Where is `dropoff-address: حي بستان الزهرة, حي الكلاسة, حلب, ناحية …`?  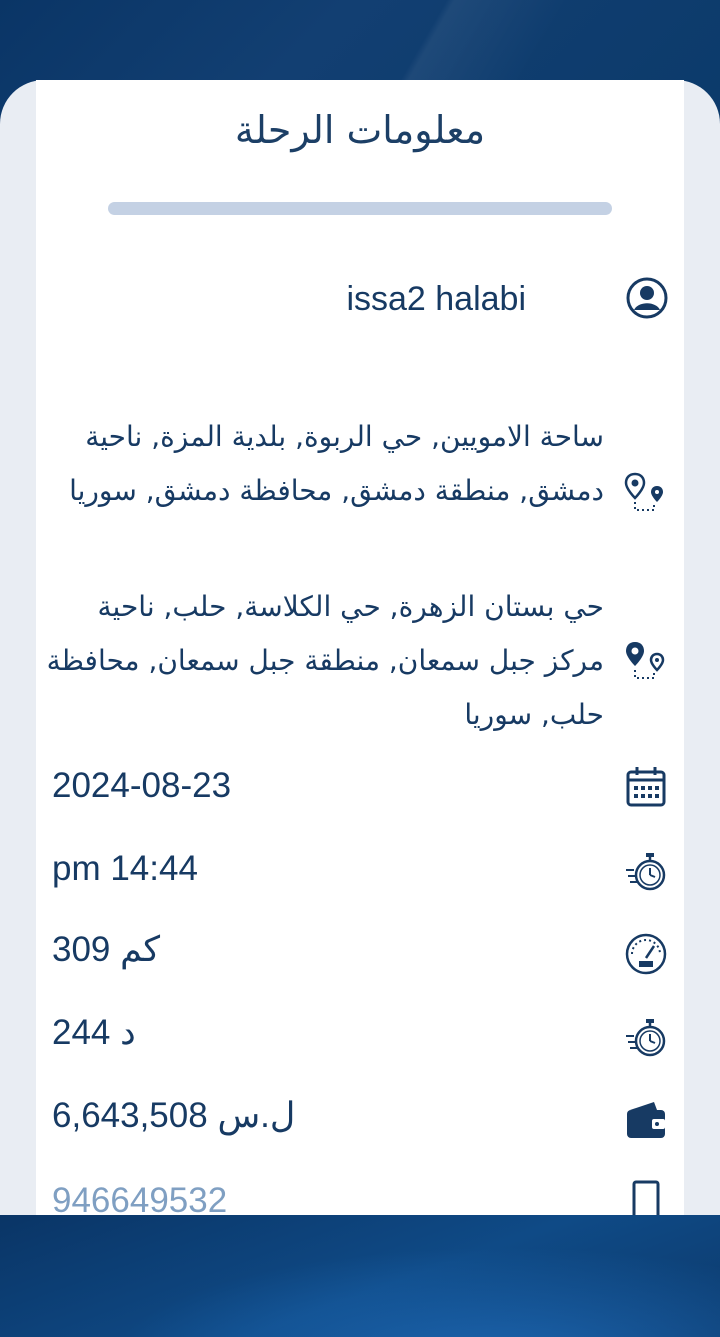
dropoff-address: حي بستان الزهرة, حي الكلاسة, حلب, ناحية … is located at coordinates (325, 660).